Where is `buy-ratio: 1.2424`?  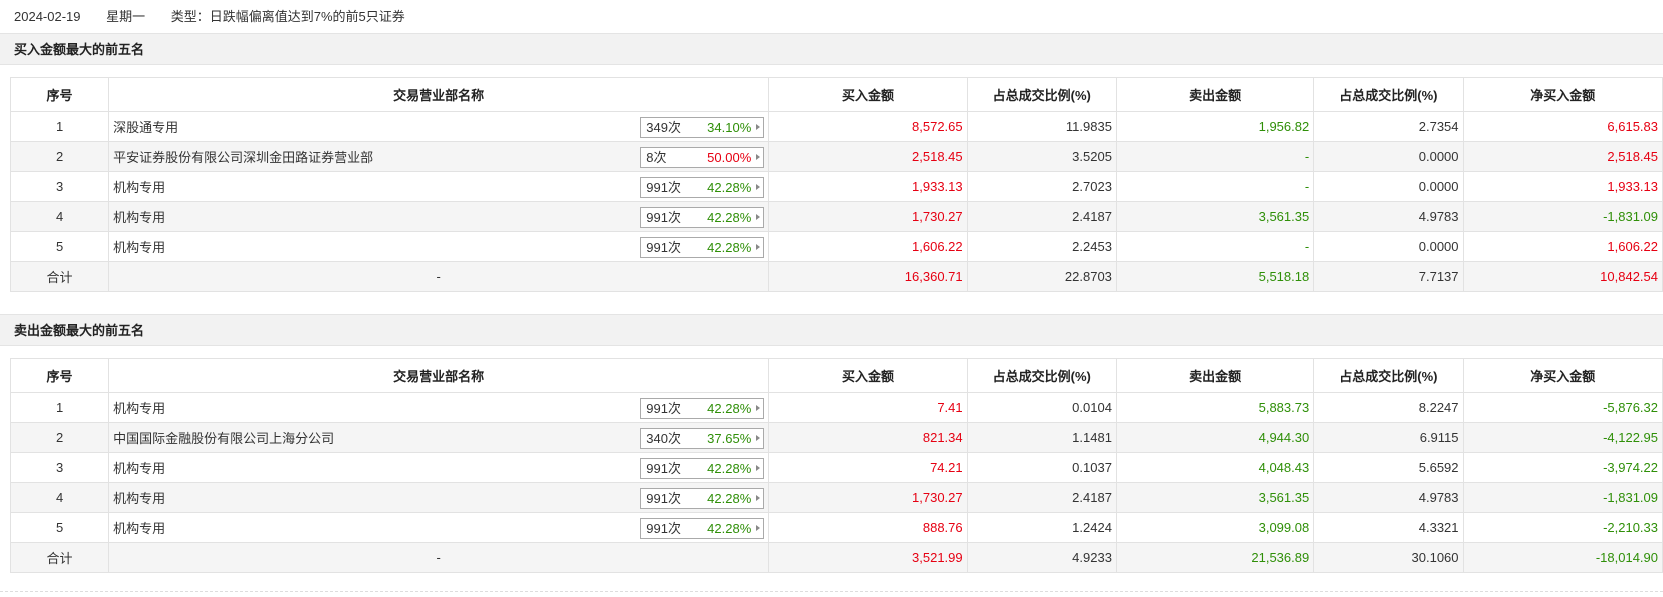
buy-ratio: 1.2424 is located at coordinates (1041, 527).